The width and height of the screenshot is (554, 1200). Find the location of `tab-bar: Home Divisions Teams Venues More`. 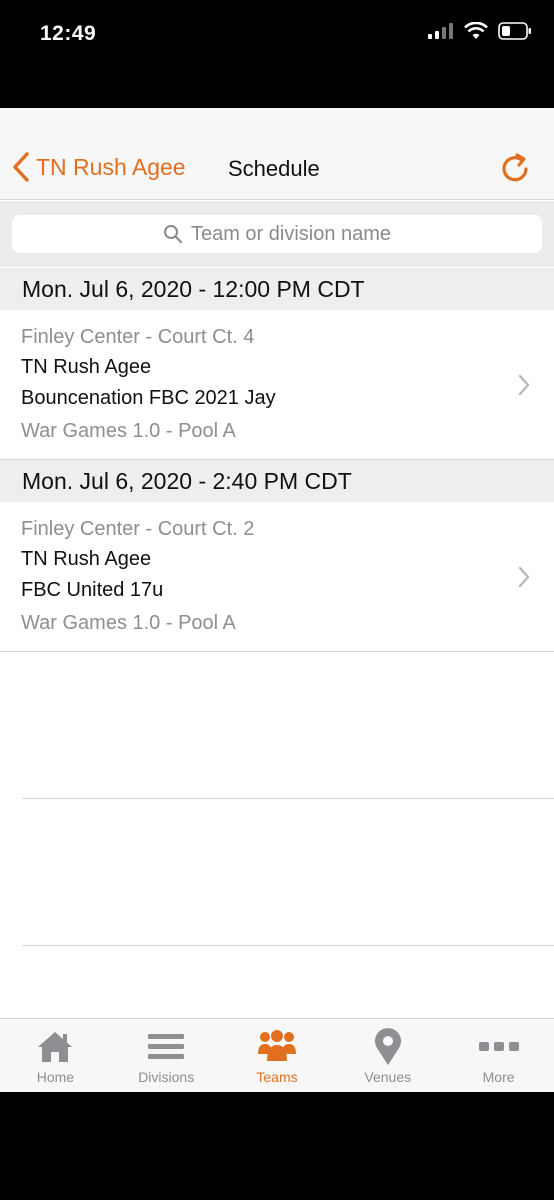

tab-bar: Home Divisions Teams Venues More is located at coordinates (277, 1055).